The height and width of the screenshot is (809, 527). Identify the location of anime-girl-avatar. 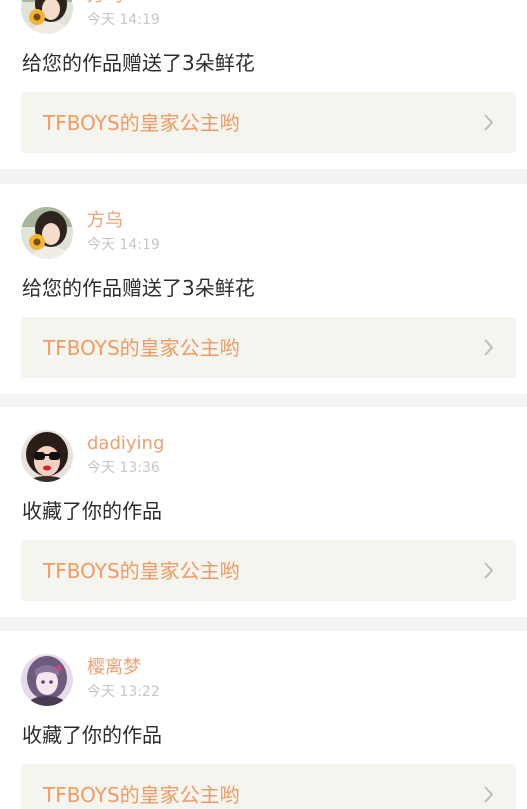
(47, 680).